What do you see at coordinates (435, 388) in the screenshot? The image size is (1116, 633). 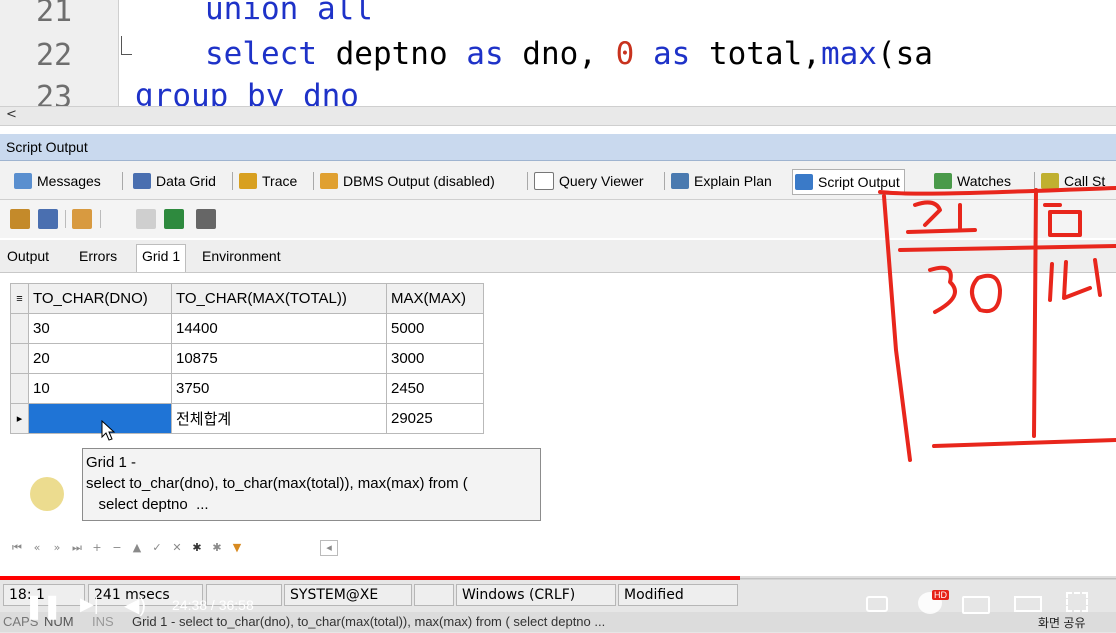 I see `grid-cell: 2450` at bounding box center [435, 388].